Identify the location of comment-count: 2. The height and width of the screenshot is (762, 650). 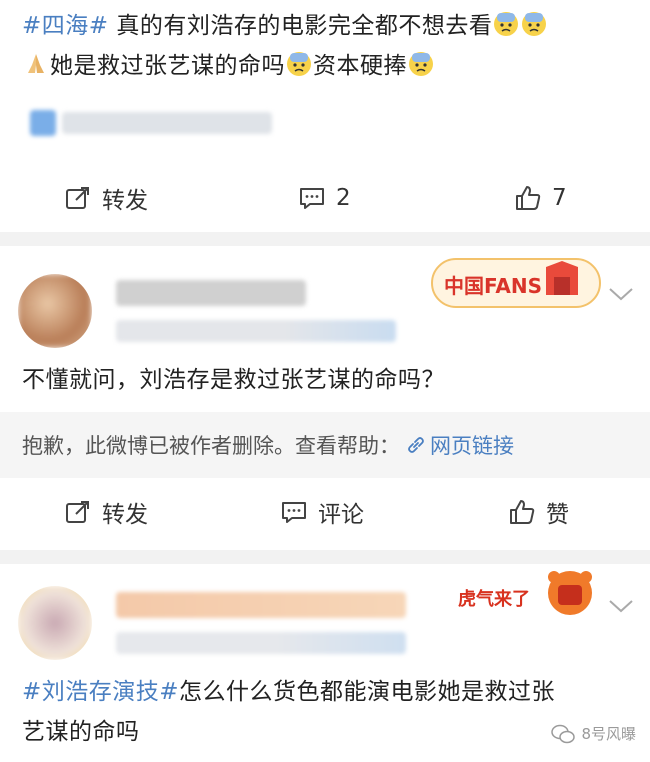
(343, 198).